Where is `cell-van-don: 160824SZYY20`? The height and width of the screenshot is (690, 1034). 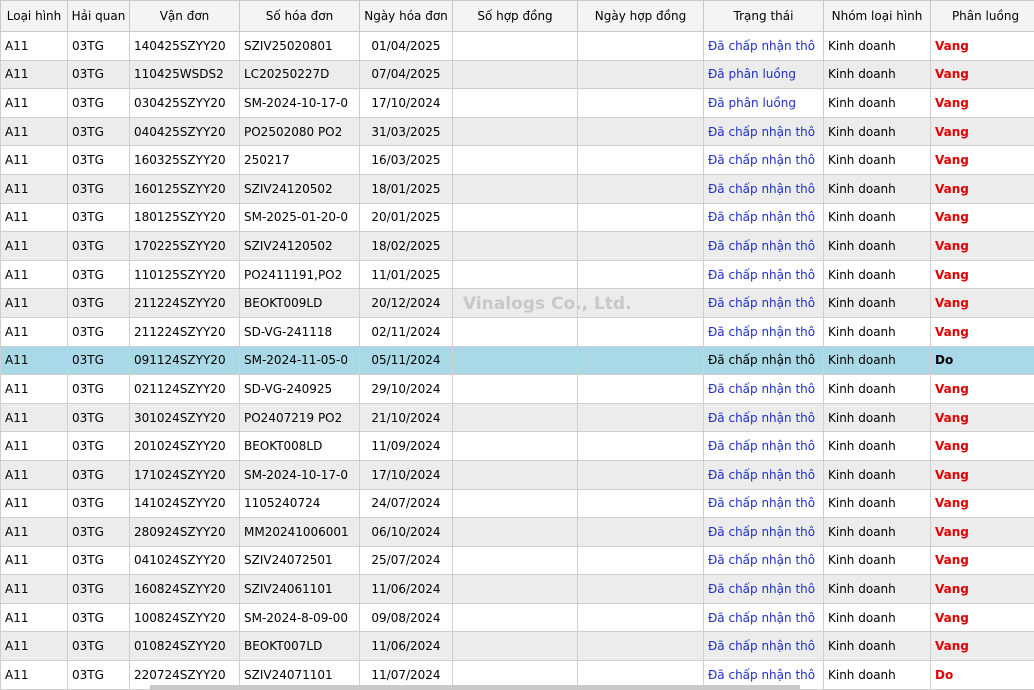 cell-van-don: 160824SZYY20 is located at coordinates (184, 589).